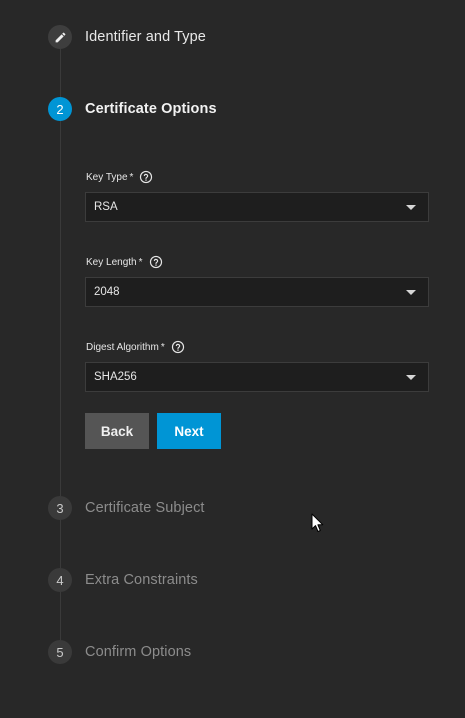 Image resolution: width=465 pixels, height=718 pixels. Describe the element at coordinates (145, 37) in the screenshot. I see `step-label: Identifier and Type` at that location.